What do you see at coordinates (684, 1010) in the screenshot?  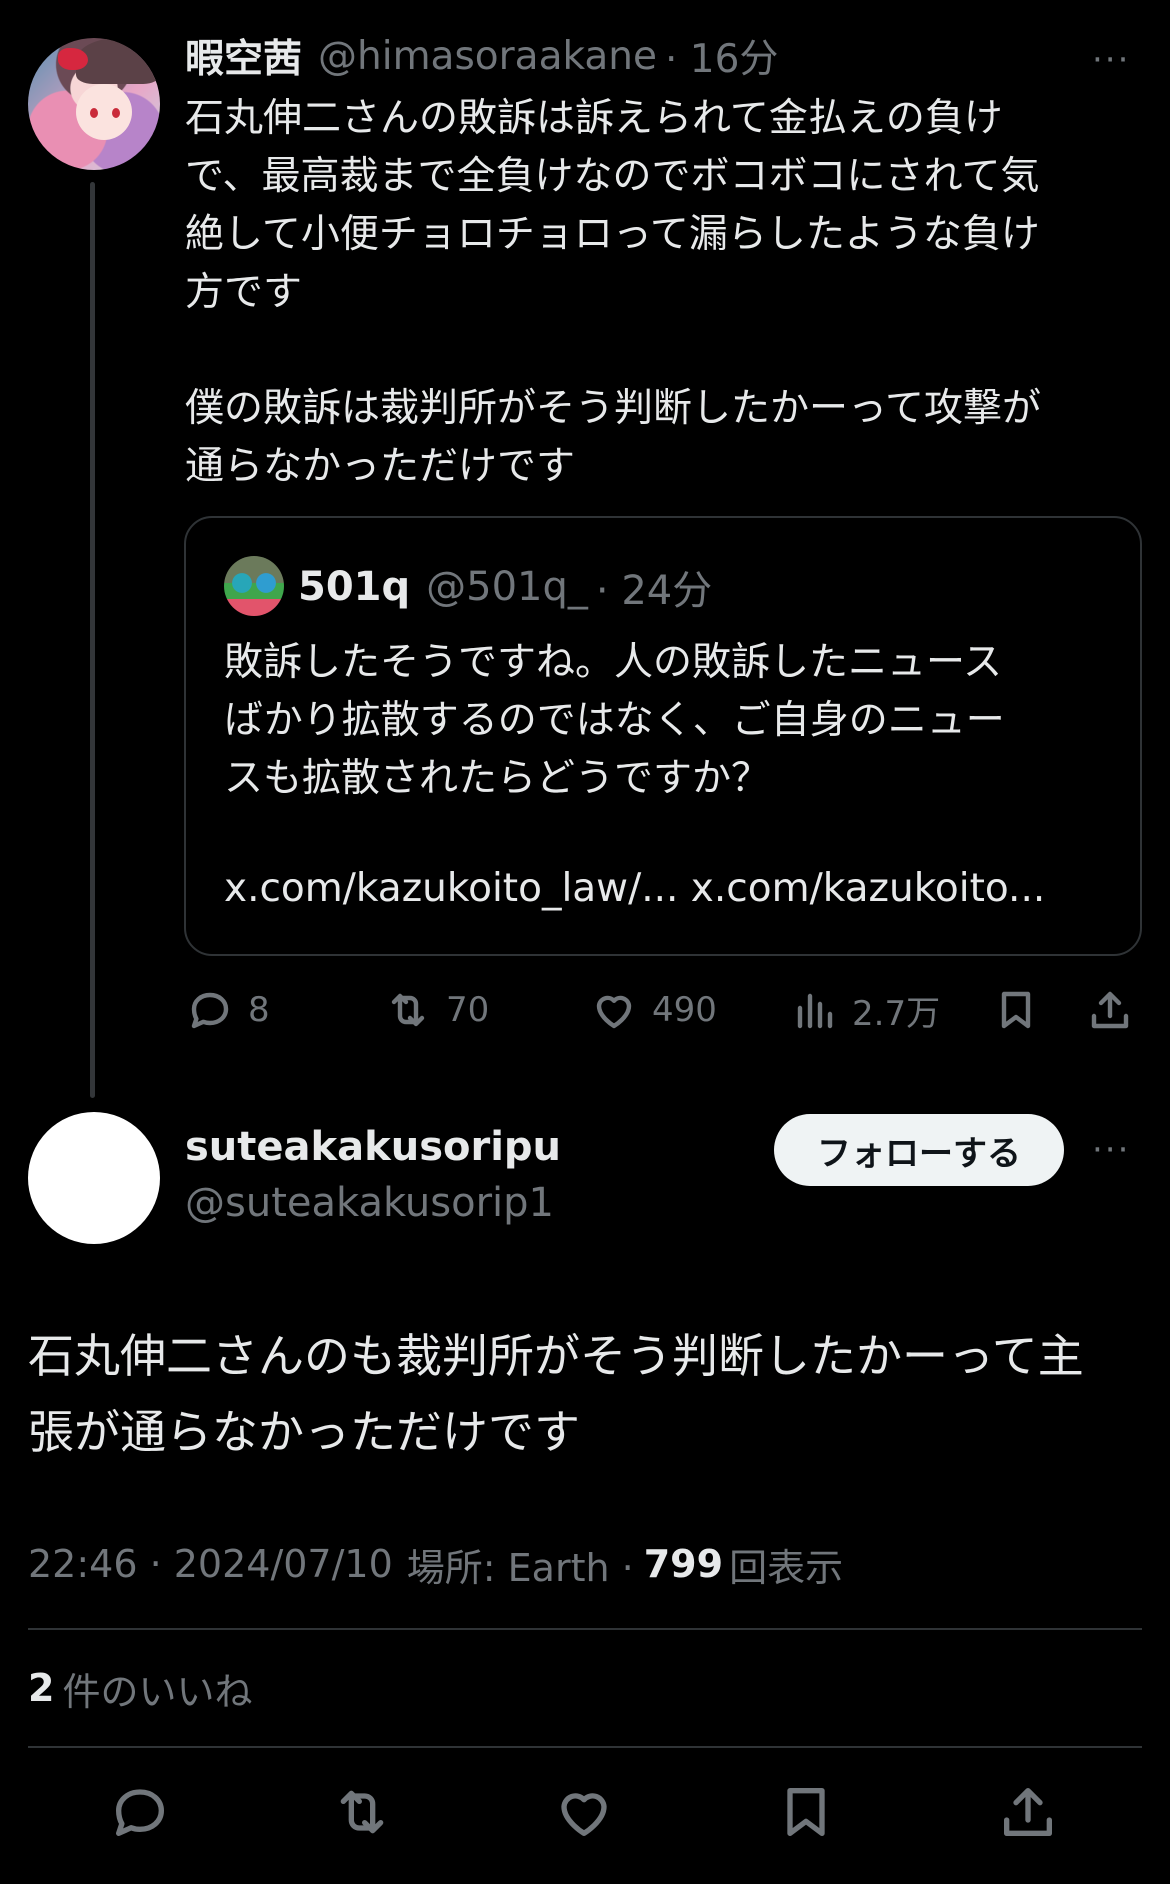 I see `like-count: 490` at bounding box center [684, 1010].